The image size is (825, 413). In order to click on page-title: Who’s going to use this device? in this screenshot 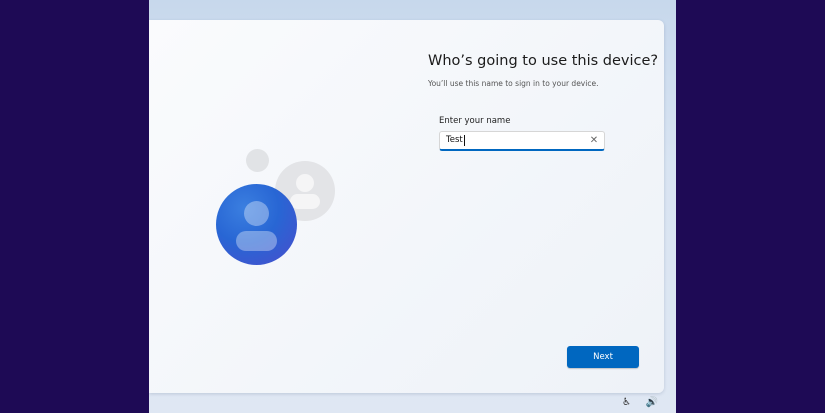, I will do `click(543, 61)`.